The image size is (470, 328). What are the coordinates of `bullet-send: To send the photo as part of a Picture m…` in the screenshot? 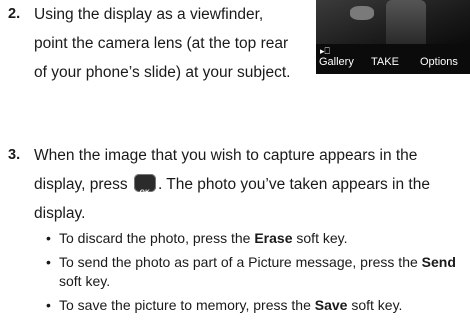 It's located at (256, 272).